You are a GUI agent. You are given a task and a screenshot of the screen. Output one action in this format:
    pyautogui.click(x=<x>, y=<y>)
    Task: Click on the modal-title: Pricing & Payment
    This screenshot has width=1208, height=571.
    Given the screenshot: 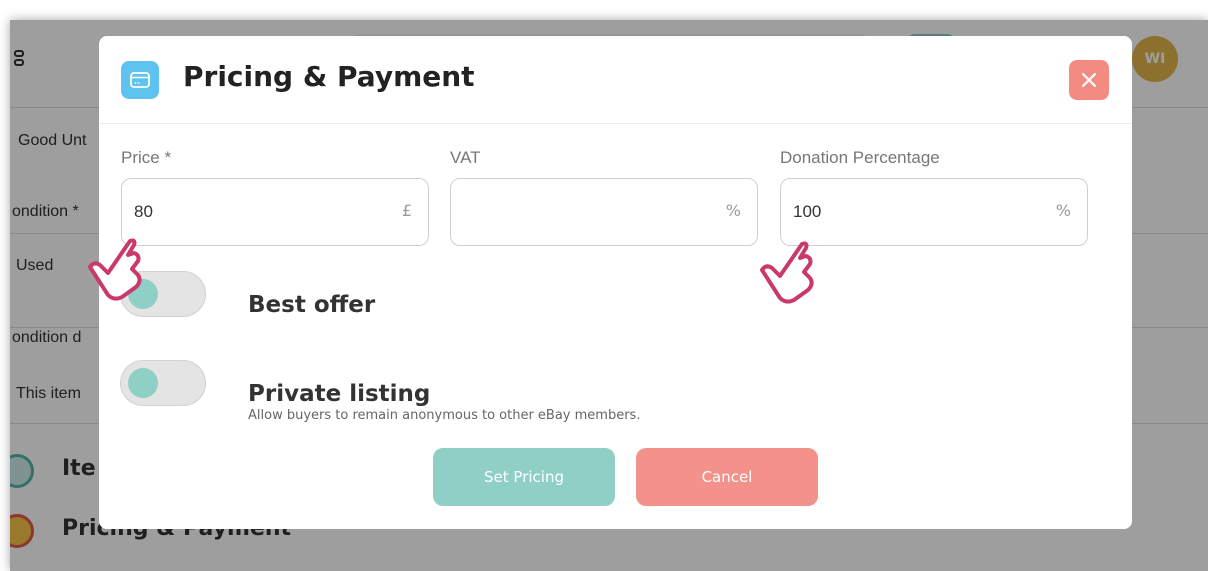 What is the action you would take?
    pyautogui.click(x=329, y=76)
    